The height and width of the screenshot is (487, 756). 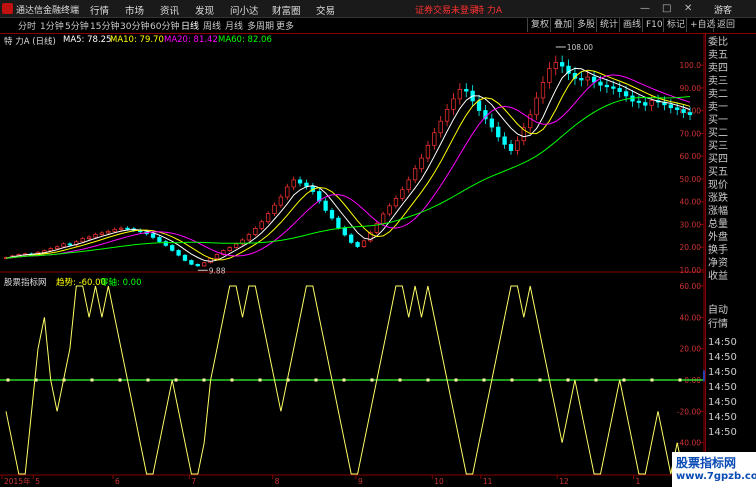 I want to click on quote-label: 收益, so click(x=718, y=276).